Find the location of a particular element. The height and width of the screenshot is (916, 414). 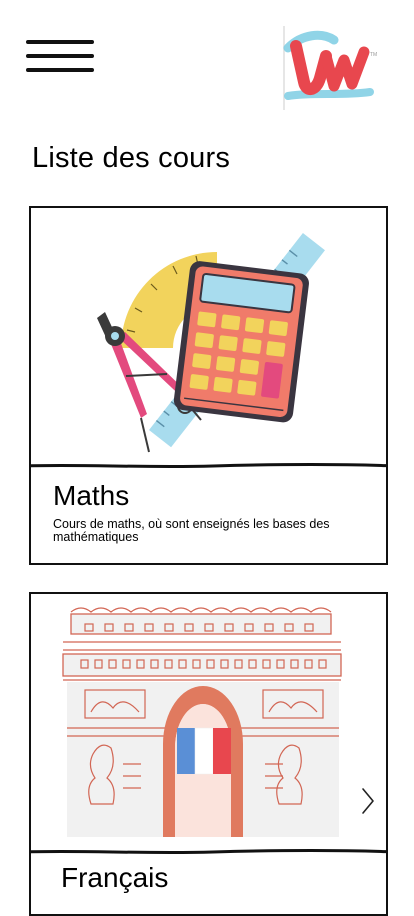

hamburger-menu-icon is located at coordinates (60, 57).